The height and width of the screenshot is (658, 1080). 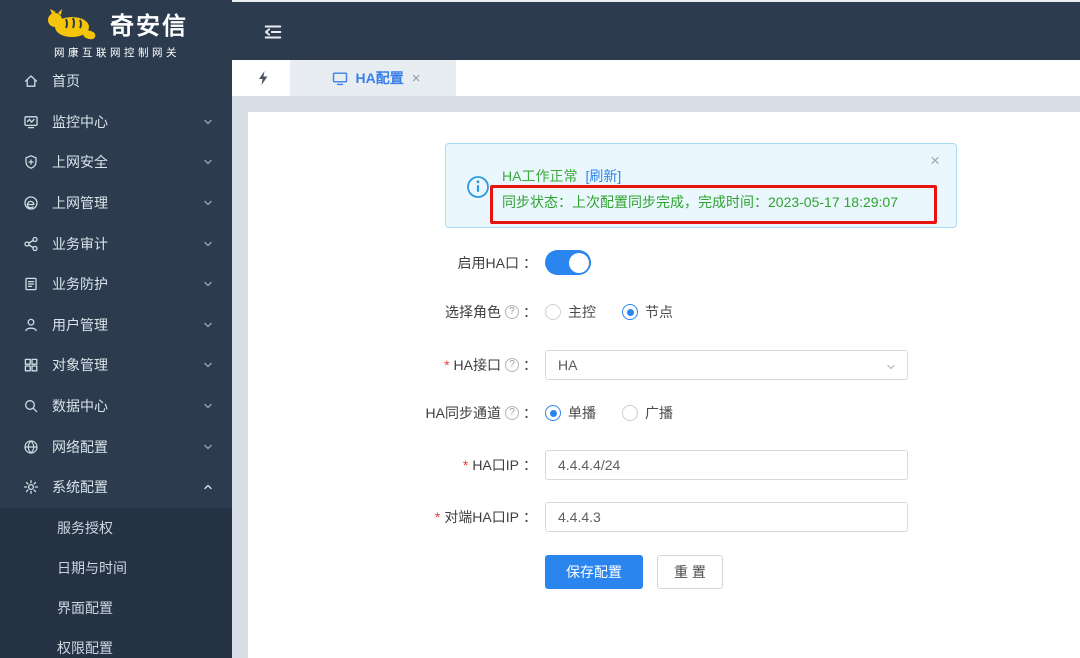 What do you see at coordinates (647, 312) in the screenshot?
I see `radio-option-node: 节点` at bounding box center [647, 312].